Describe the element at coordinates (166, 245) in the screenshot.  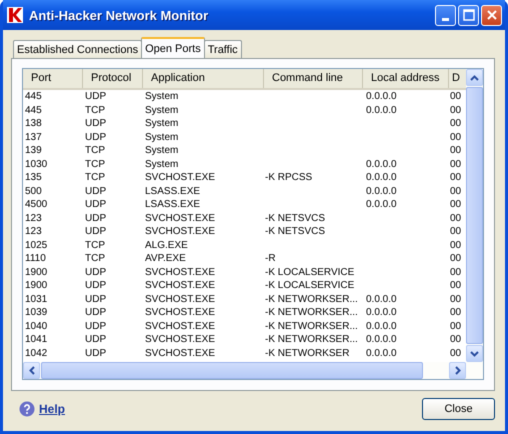
I see `table-cell: ALG.EXE` at that location.